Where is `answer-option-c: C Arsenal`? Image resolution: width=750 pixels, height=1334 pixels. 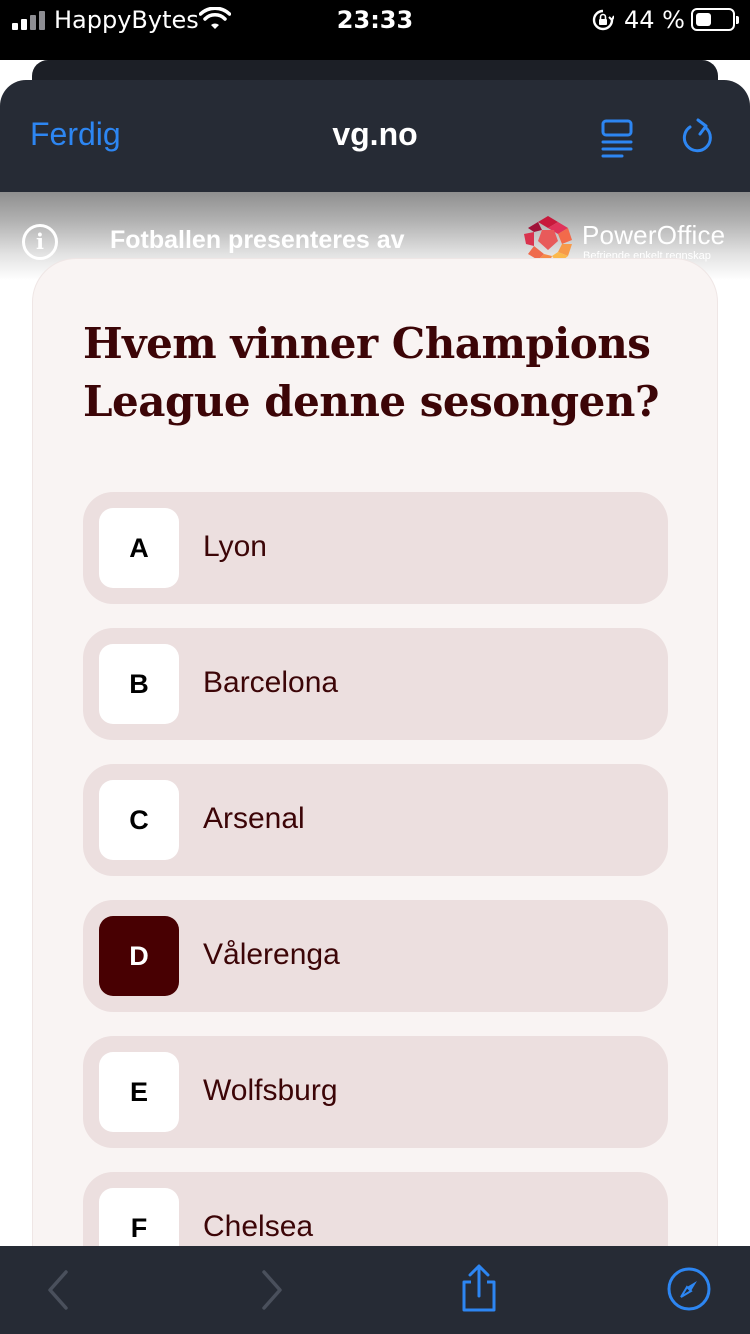 answer-option-c: C Arsenal is located at coordinates (375, 820).